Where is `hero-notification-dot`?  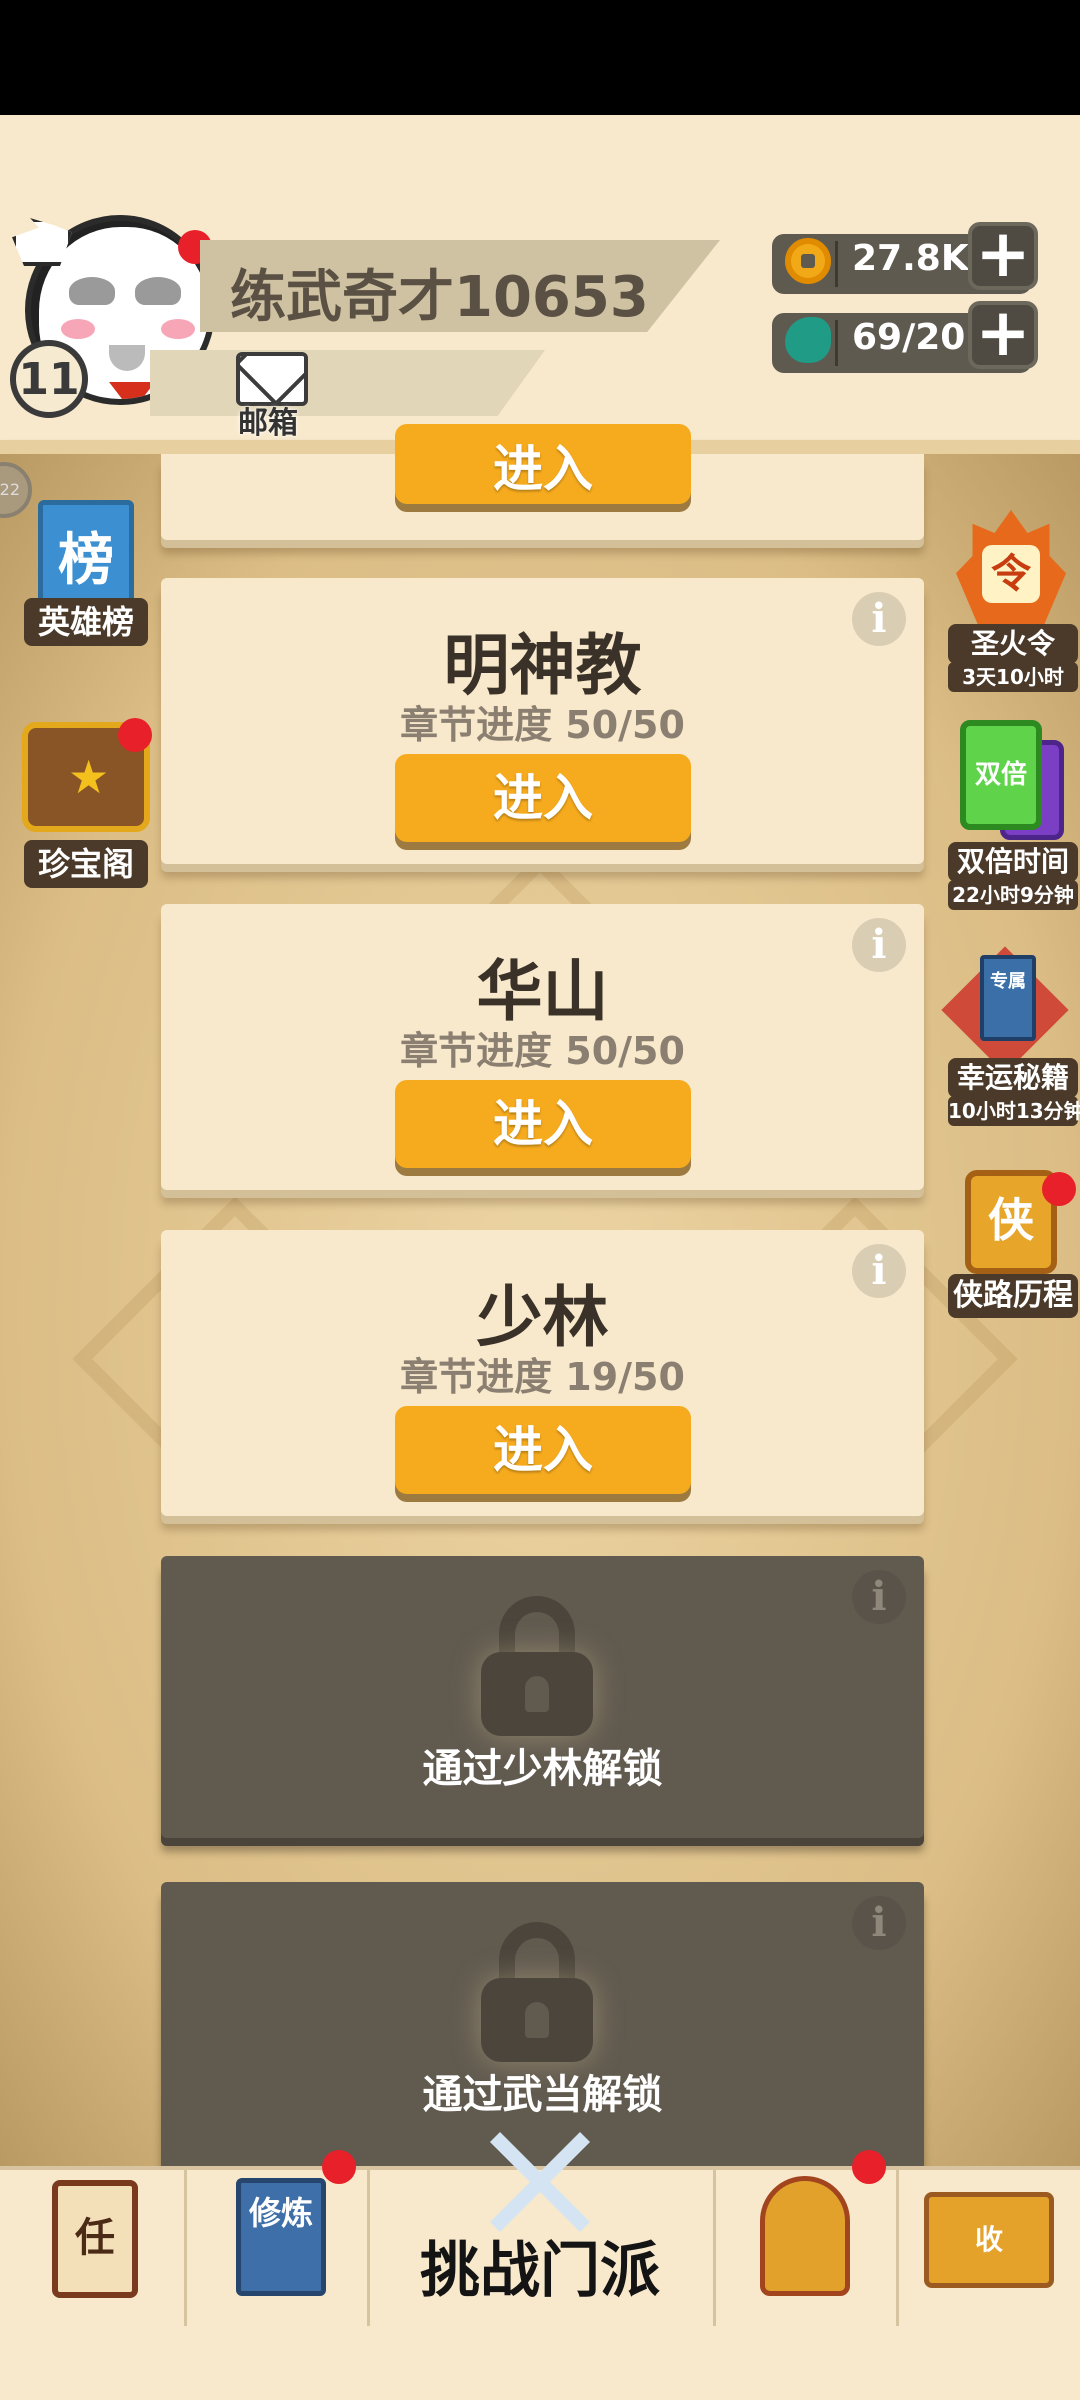
hero-notification-dot is located at coordinates (869, 2167).